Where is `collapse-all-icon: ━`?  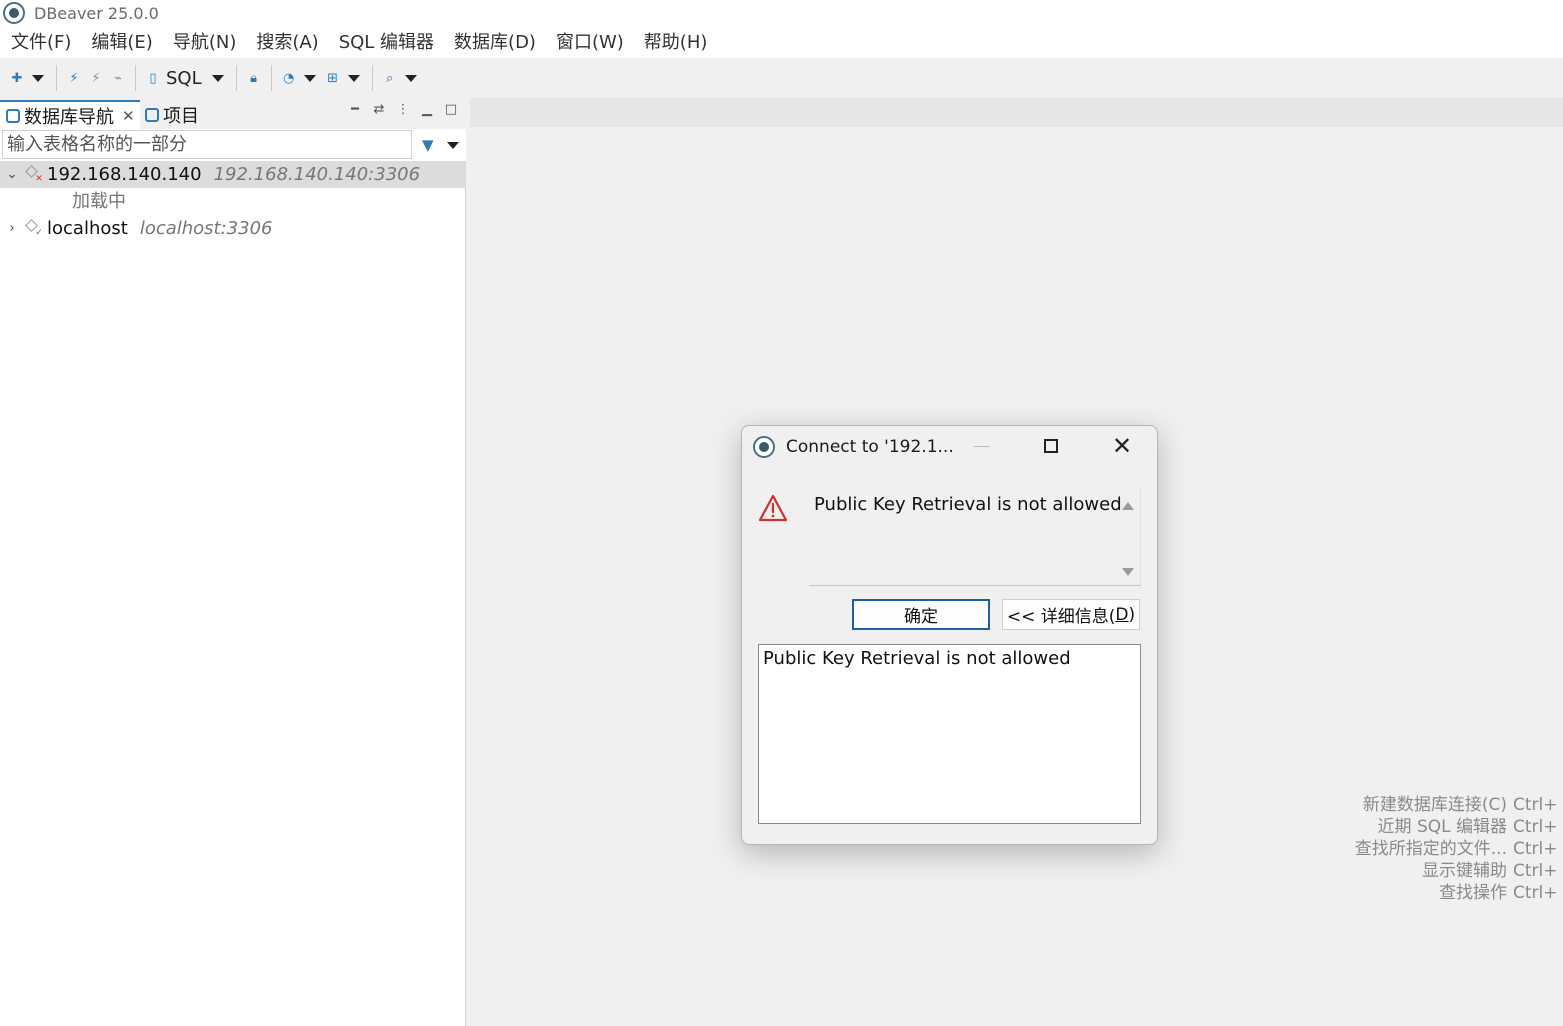
collapse-all-icon: ━ is located at coordinates (355, 109).